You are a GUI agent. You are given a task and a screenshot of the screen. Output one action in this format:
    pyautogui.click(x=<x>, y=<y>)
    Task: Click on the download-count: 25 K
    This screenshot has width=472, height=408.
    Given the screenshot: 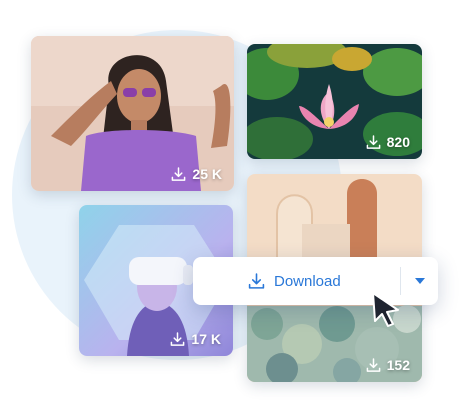 What is the action you would take?
    pyautogui.click(x=196, y=174)
    